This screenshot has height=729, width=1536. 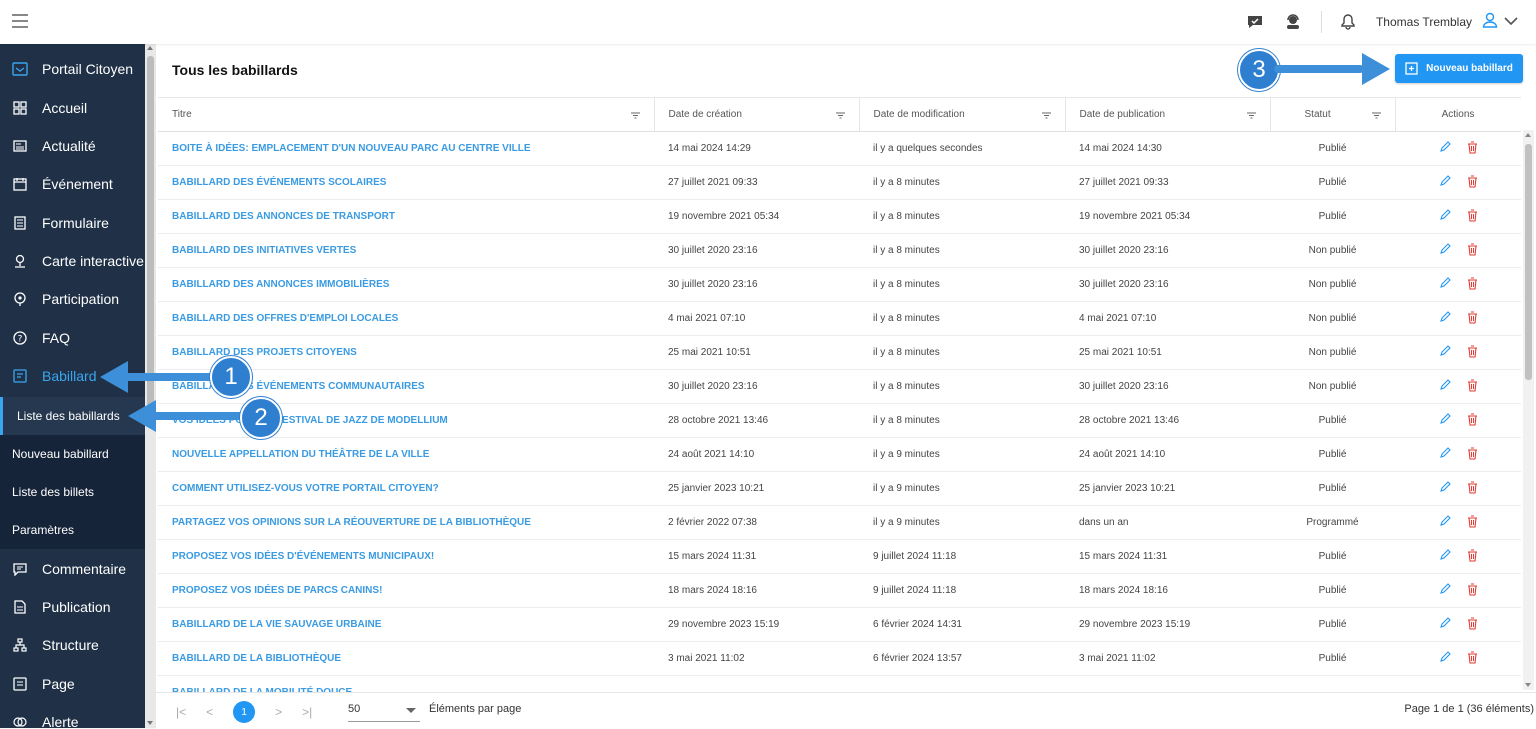 What do you see at coordinates (72, 108) in the screenshot?
I see `sidebar-item-accueil: Accueil` at bounding box center [72, 108].